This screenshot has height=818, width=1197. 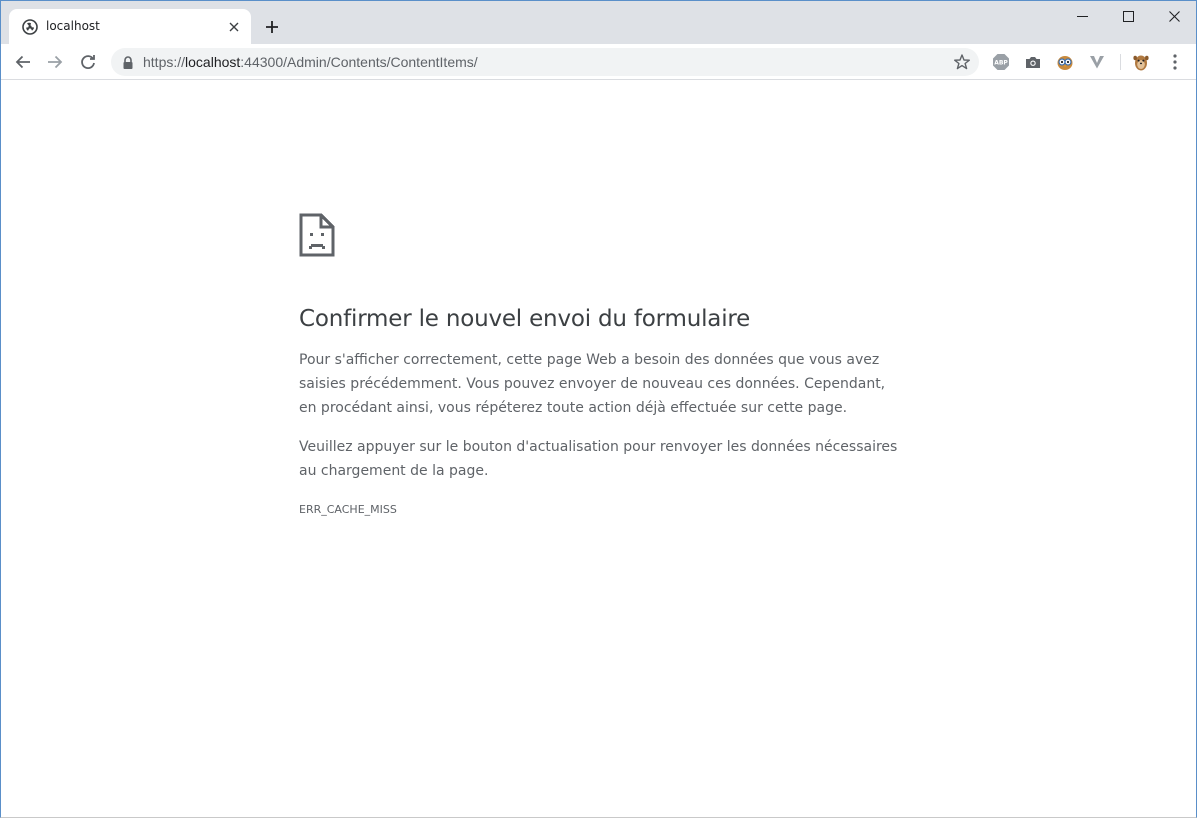 What do you see at coordinates (525, 319) in the screenshot?
I see `error-title: Confirmer le nouvel envoi du formulaire` at bounding box center [525, 319].